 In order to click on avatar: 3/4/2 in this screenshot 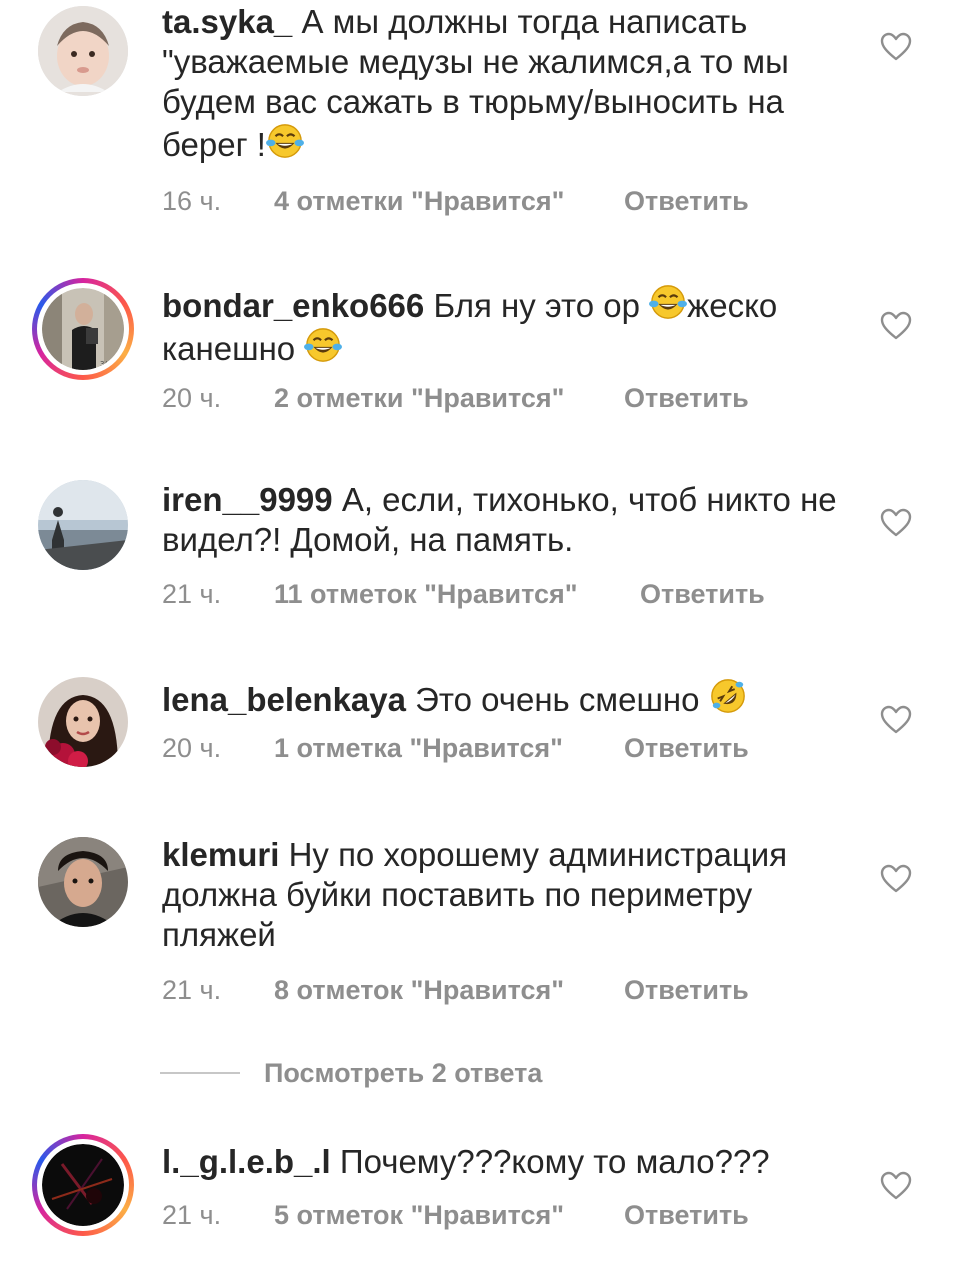, I will do `click(83, 329)`.